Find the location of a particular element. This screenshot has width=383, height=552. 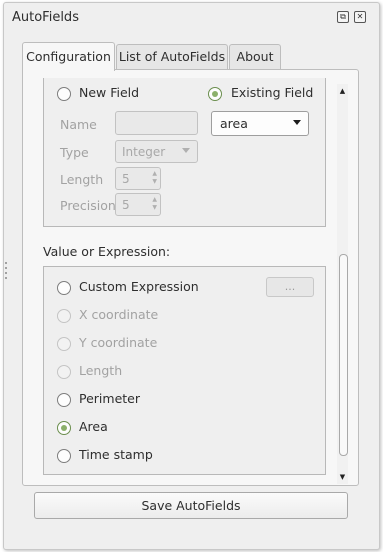

perimeter-label: Perimeter is located at coordinates (109, 398).